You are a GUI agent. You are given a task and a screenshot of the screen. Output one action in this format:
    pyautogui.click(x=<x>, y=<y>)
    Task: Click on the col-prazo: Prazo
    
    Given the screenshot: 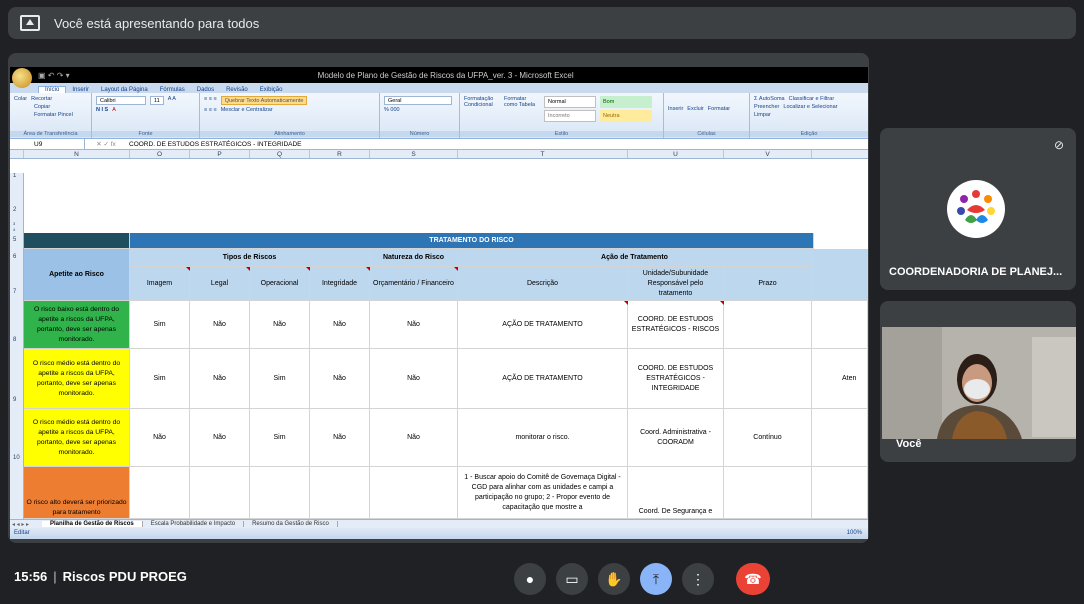 What is the action you would take?
    pyautogui.click(x=768, y=284)
    